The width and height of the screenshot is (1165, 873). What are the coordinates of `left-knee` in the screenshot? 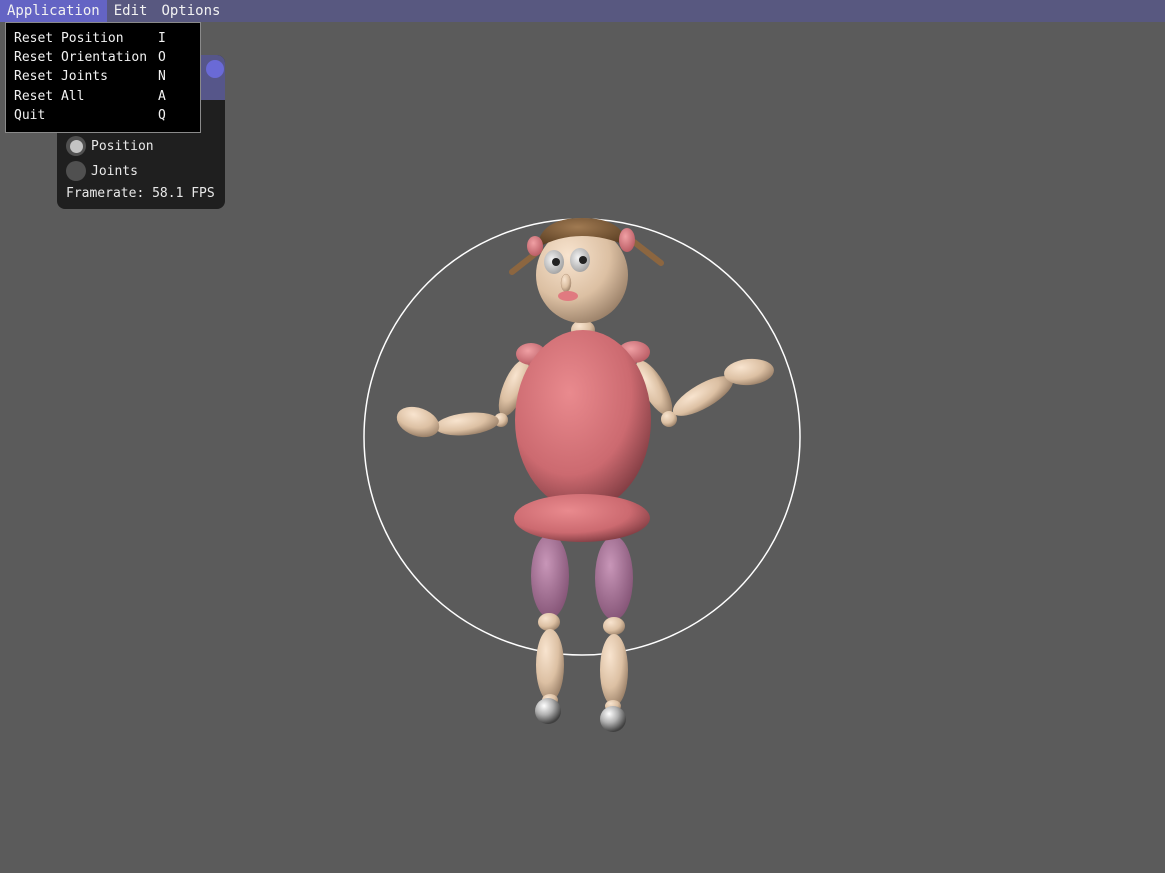 It's located at (549, 622).